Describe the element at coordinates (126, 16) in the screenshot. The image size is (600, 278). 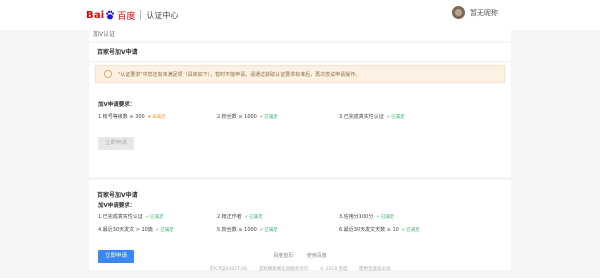
I see `logo-text-cn: 百度` at that location.